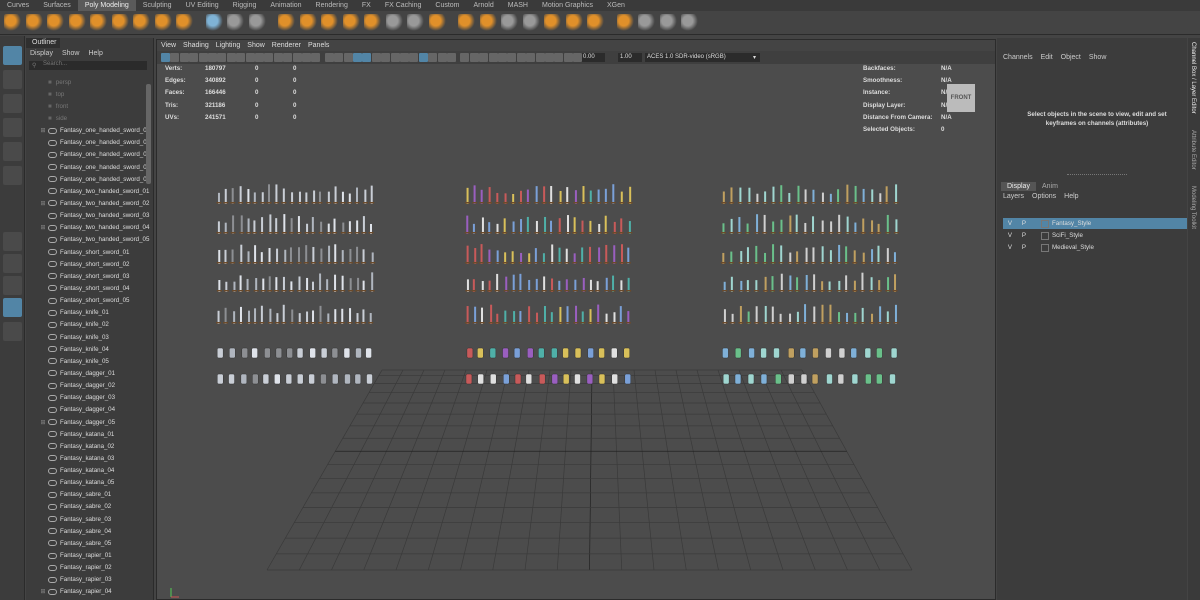 The image size is (1200, 600). I want to click on outliner-camera-item: ■ persp, so click(90, 82).